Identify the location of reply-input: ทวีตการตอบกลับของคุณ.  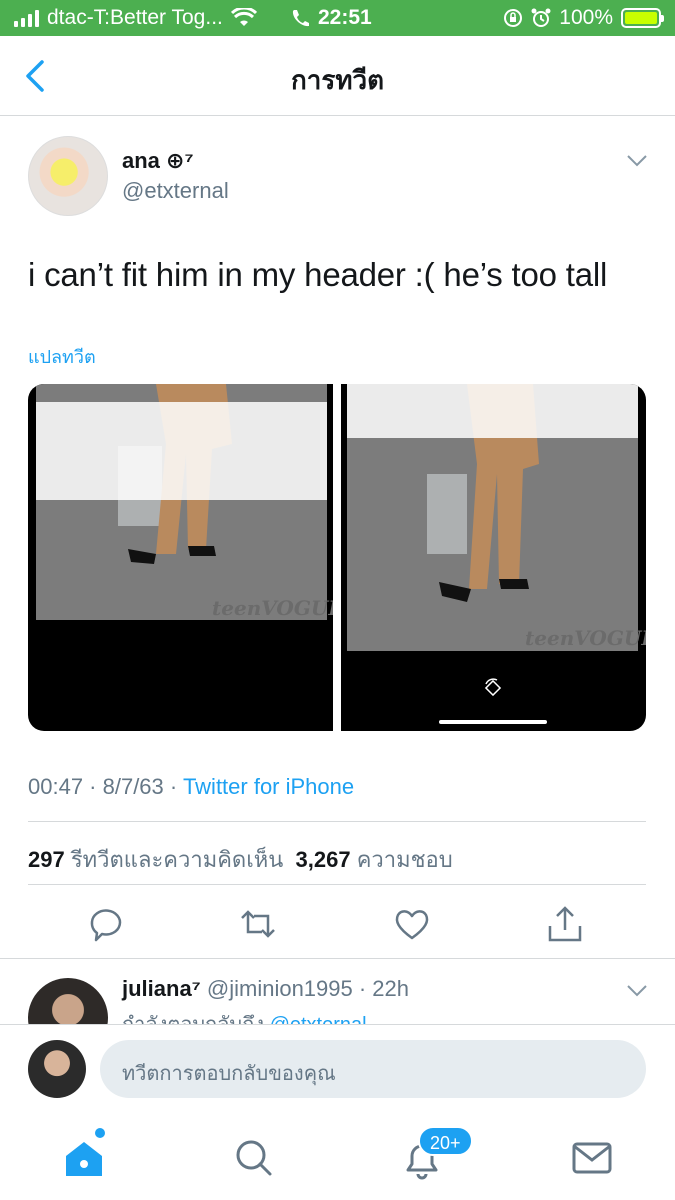
(373, 1069).